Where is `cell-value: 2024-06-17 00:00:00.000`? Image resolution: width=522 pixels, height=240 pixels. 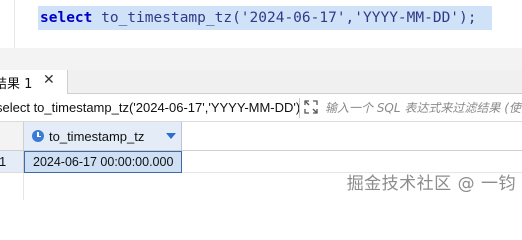 cell-value: 2024-06-17 00:00:00.000 is located at coordinates (103, 162).